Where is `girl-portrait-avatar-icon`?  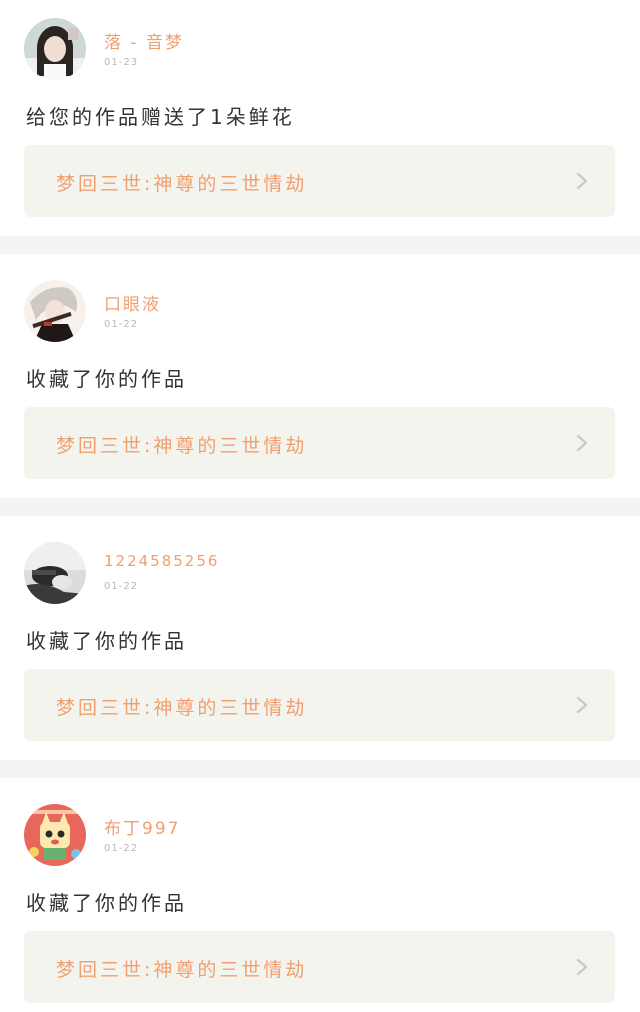 girl-portrait-avatar-icon is located at coordinates (55, 49).